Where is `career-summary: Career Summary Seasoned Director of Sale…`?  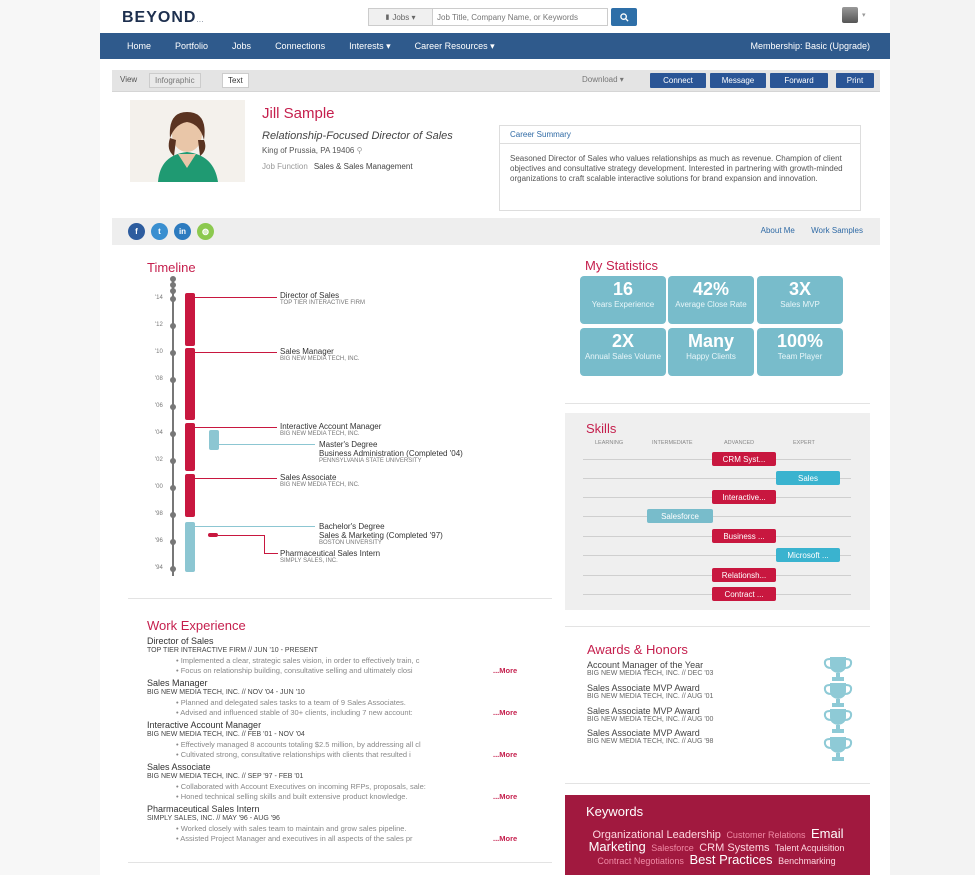
career-summary: Career Summary Seasoned Director of Sale… is located at coordinates (680, 168).